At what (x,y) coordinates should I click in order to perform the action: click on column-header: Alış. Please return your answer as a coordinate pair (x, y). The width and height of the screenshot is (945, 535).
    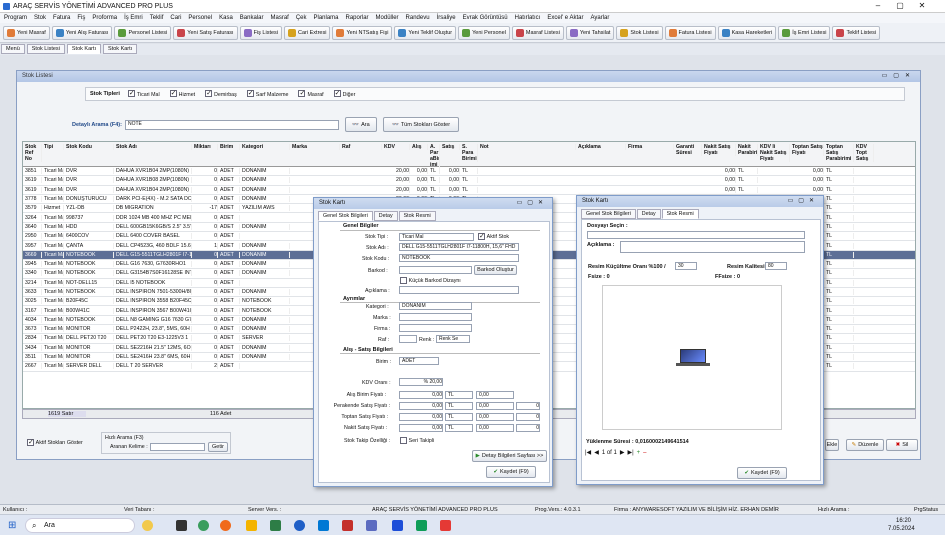
    Looking at the image, I should click on (419, 147).